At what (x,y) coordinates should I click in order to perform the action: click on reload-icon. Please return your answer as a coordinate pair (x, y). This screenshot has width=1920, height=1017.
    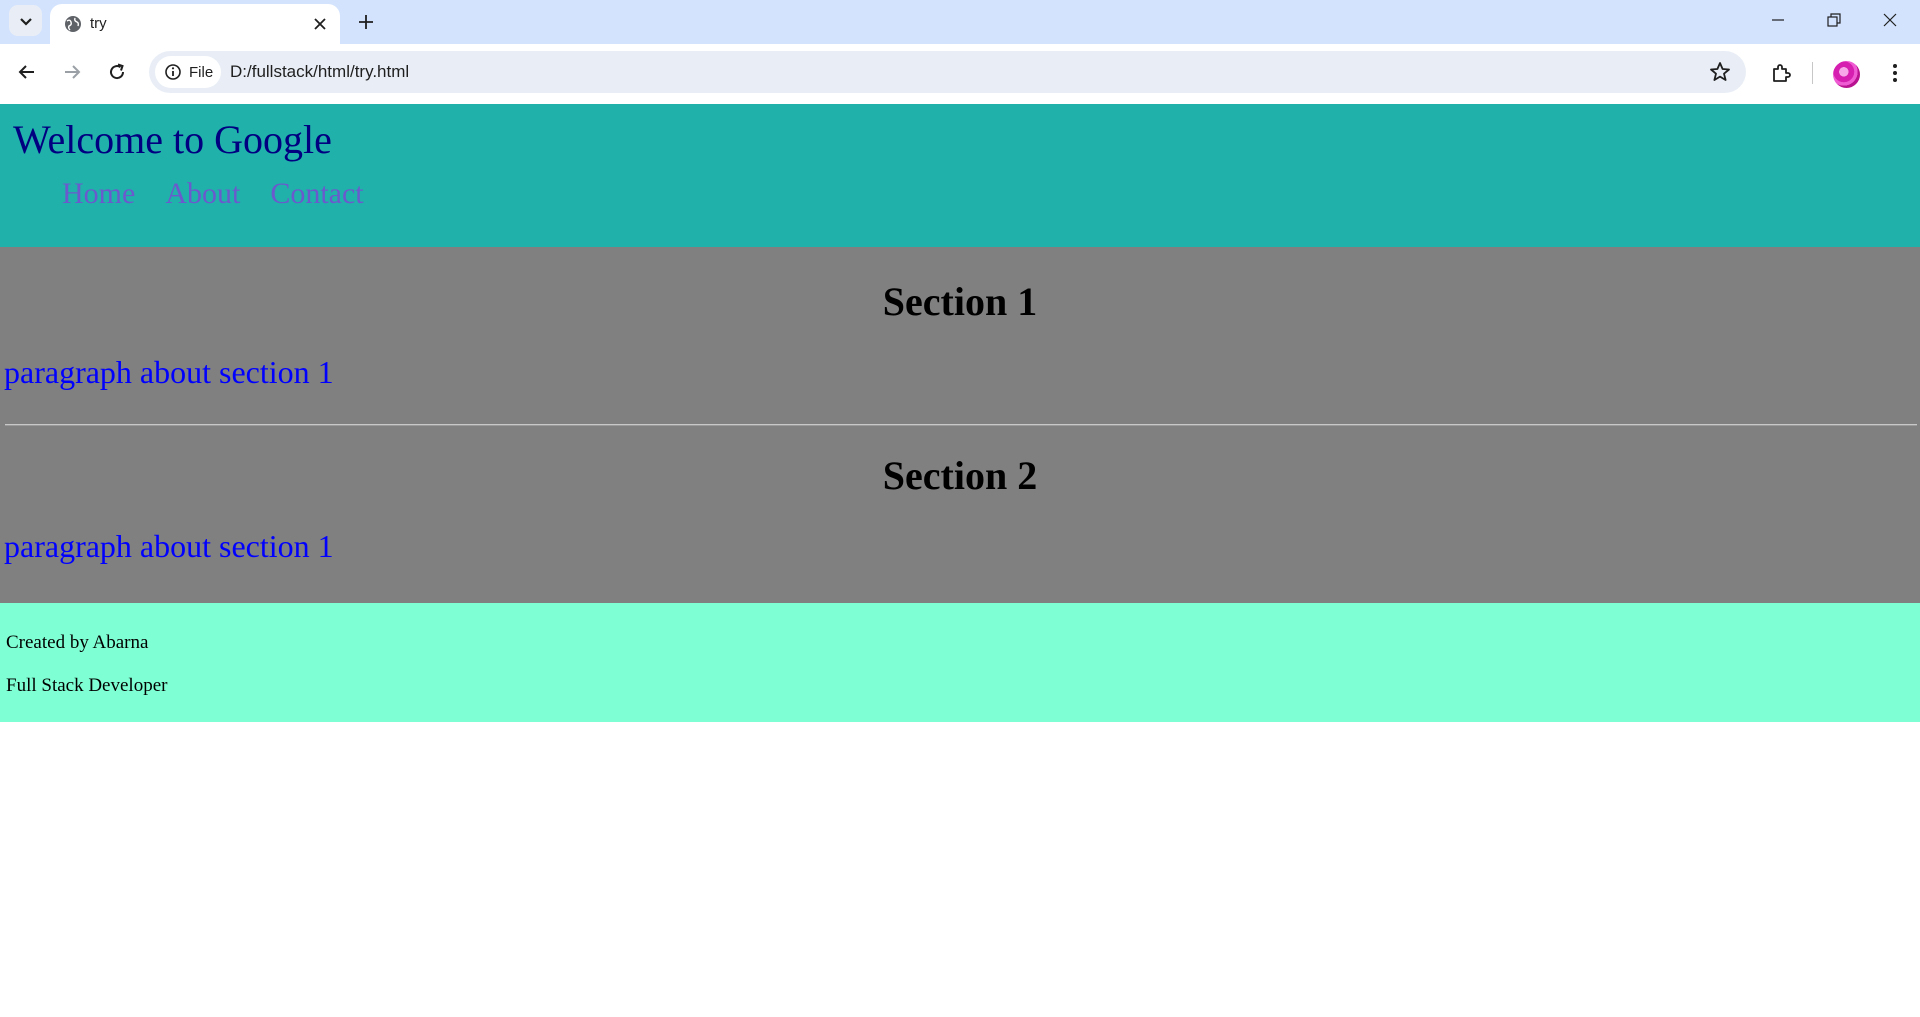
    Looking at the image, I should click on (117, 71).